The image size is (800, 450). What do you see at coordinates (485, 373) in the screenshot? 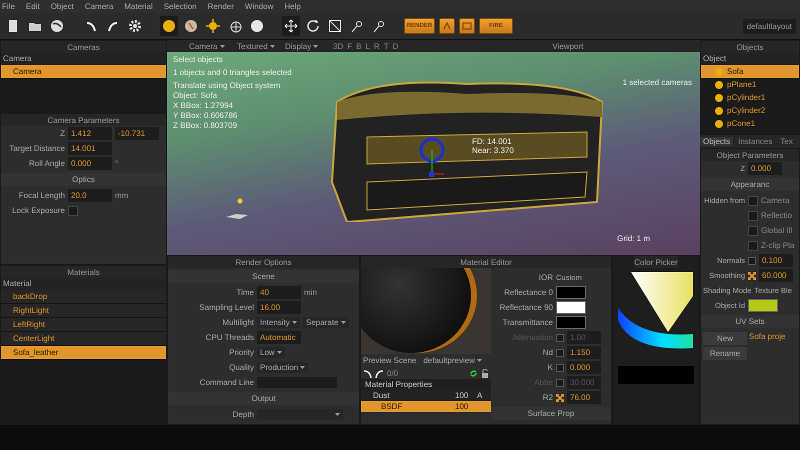
I see `lock-icon` at bounding box center [485, 373].